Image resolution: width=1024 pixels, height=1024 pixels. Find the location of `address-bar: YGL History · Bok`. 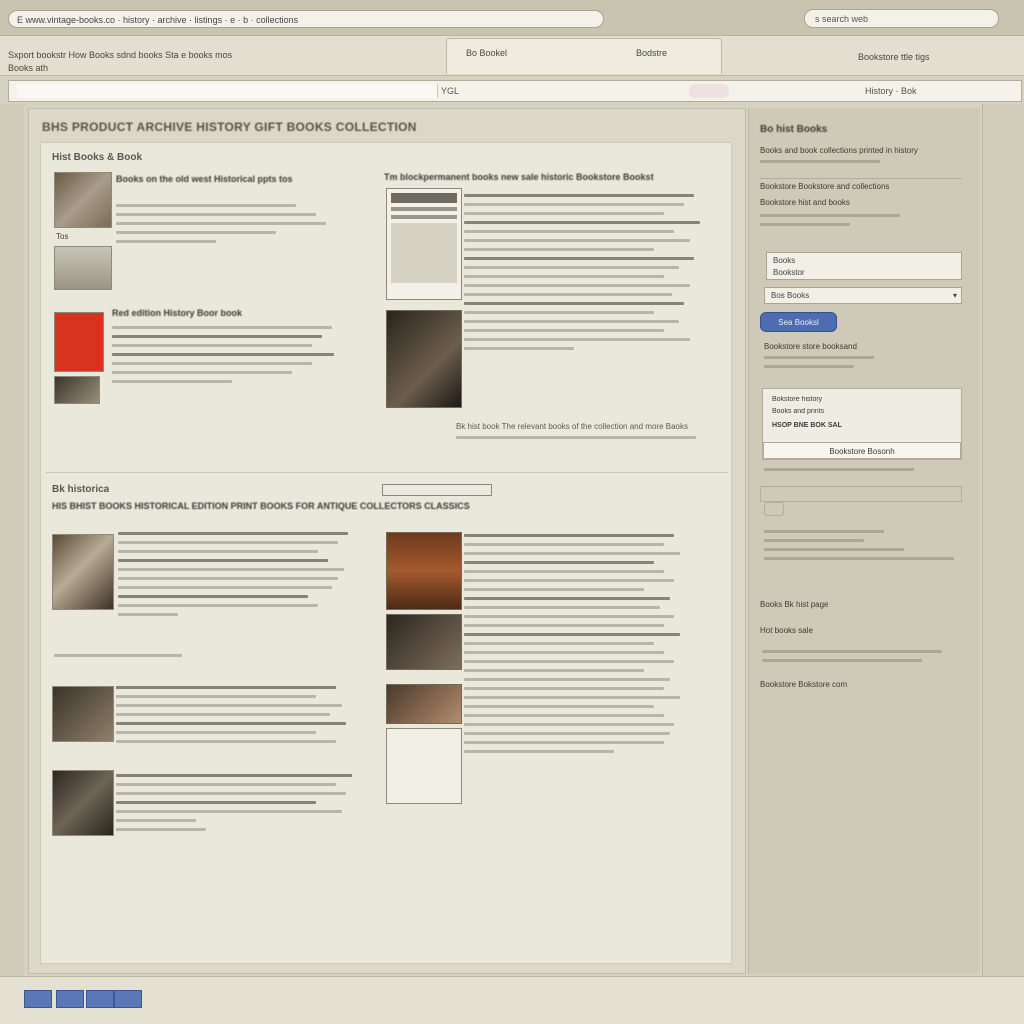

address-bar: YGL History · Bok is located at coordinates (515, 91).